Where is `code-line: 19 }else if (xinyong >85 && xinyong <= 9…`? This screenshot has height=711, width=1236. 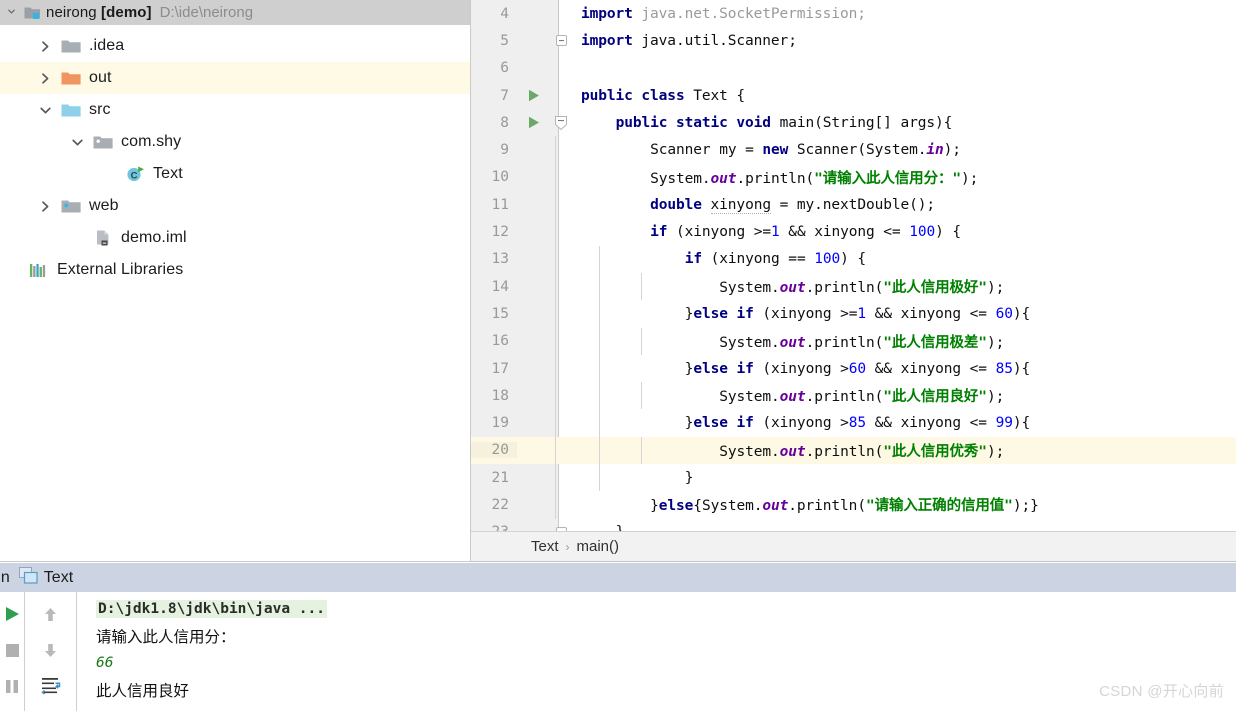
code-line: 19 }else if (xinyong >85 && xinyong <= 9… is located at coordinates (853, 423).